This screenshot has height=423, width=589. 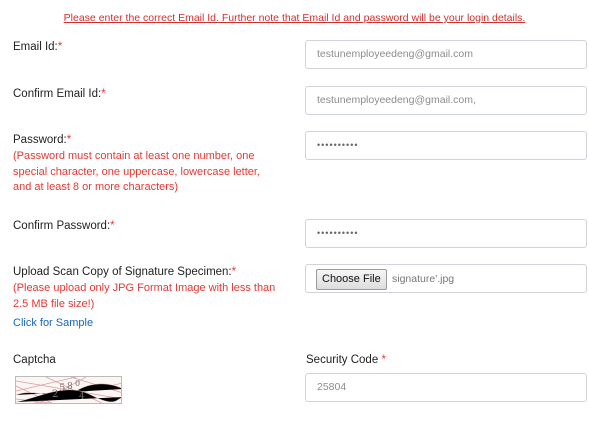 What do you see at coordinates (446, 145) in the screenshot?
I see `password-field: ••••••••••` at bounding box center [446, 145].